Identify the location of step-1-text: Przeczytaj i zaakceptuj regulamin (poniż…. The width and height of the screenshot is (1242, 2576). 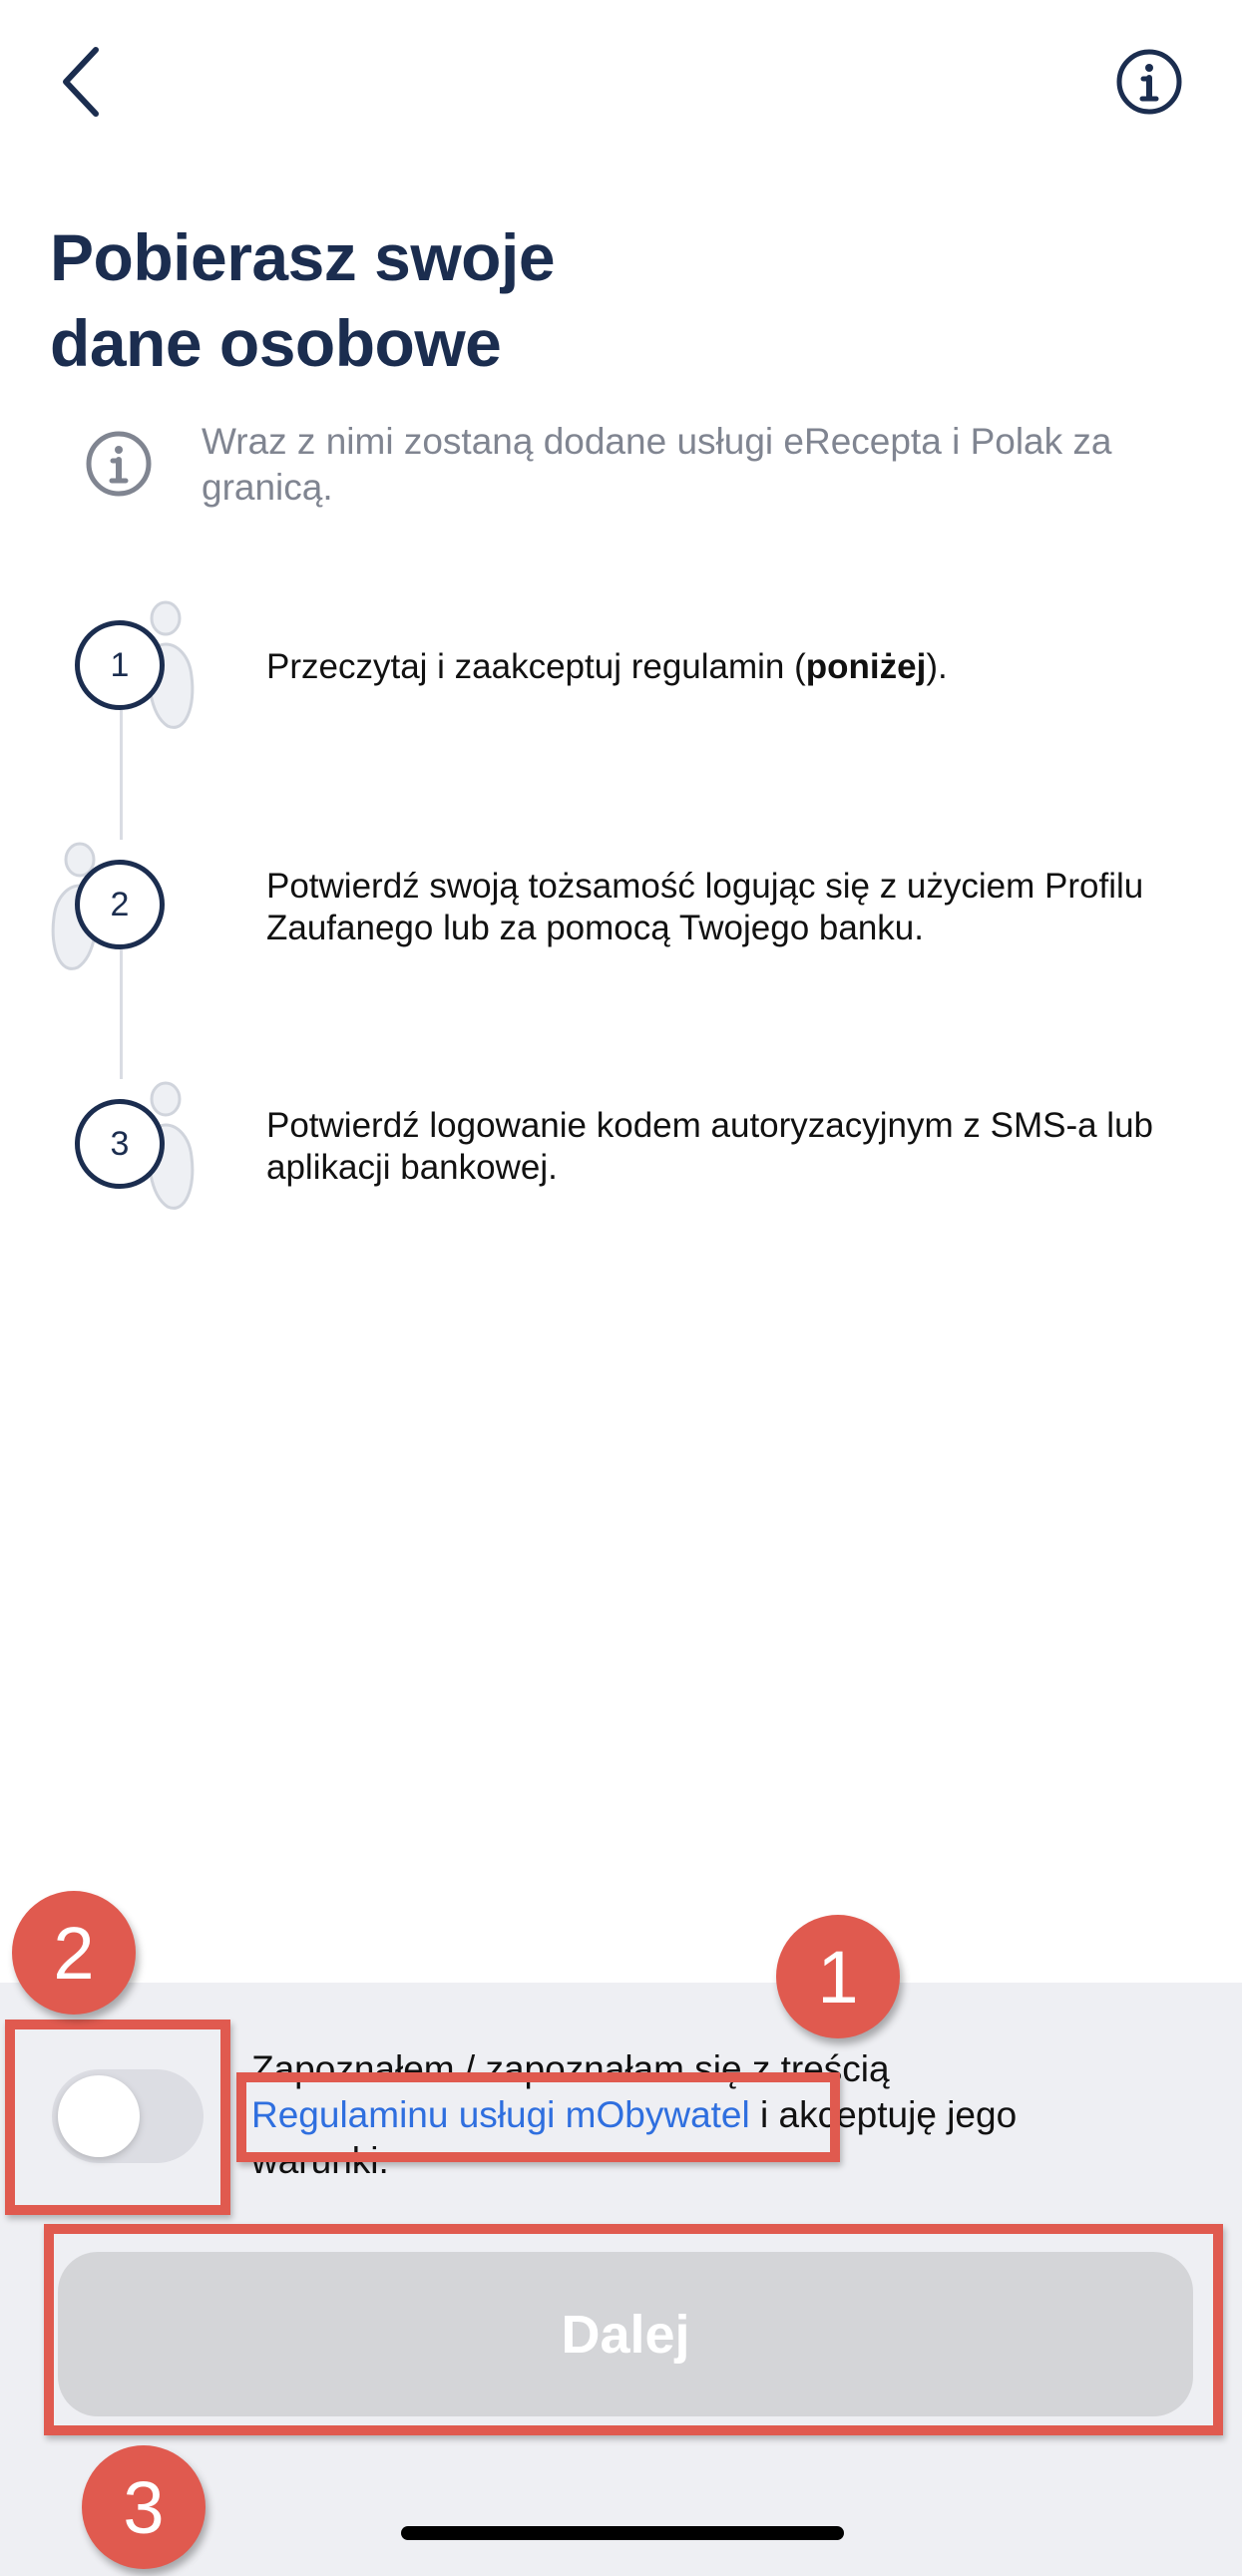
(735, 667).